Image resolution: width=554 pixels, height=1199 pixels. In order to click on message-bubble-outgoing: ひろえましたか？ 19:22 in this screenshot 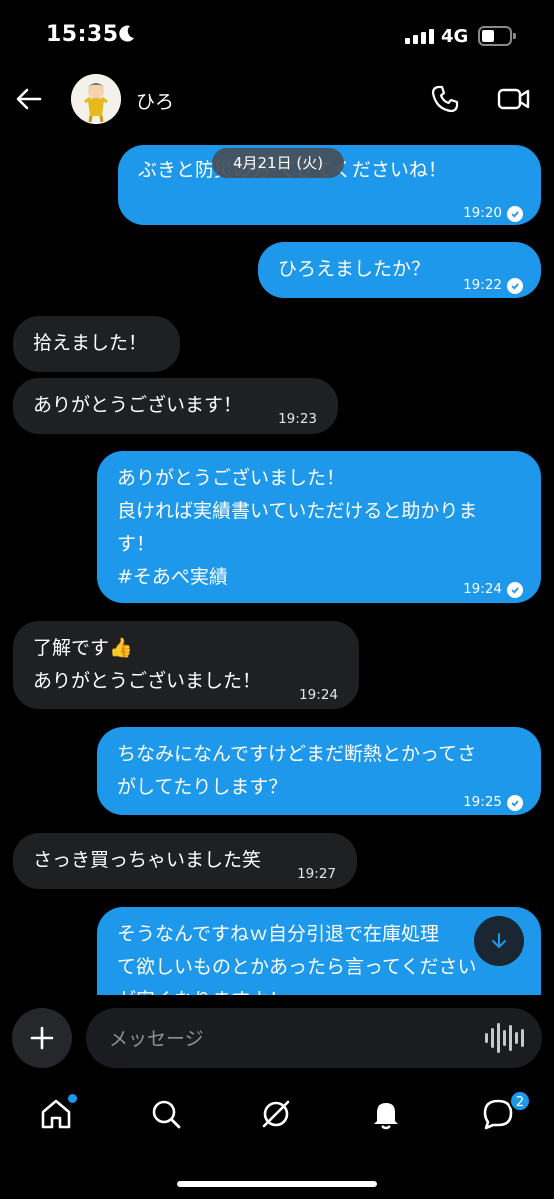, I will do `click(399, 270)`.